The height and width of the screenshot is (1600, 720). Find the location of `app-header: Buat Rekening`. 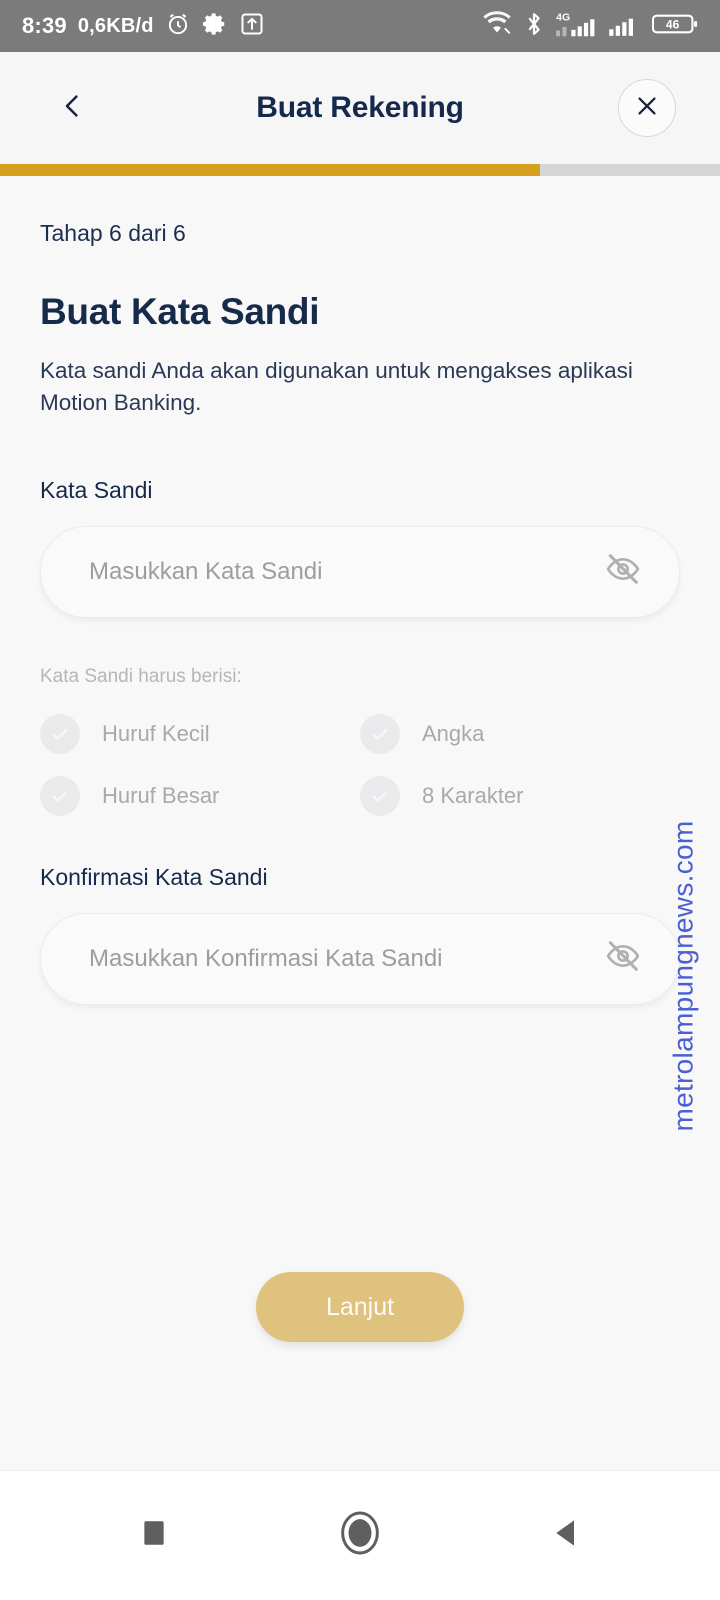

app-header: Buat Rekening is located at coordinates (360, 108).